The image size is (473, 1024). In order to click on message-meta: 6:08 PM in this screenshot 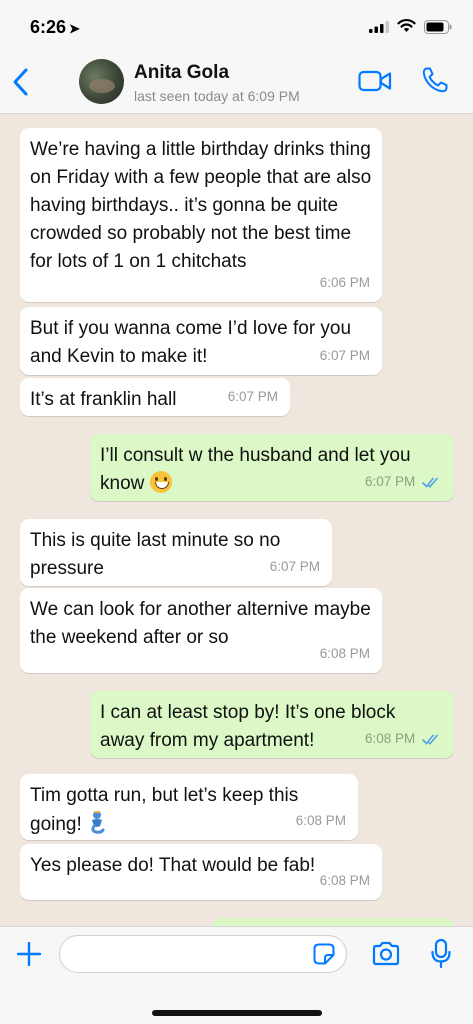, I will do `click(403, 739)`.